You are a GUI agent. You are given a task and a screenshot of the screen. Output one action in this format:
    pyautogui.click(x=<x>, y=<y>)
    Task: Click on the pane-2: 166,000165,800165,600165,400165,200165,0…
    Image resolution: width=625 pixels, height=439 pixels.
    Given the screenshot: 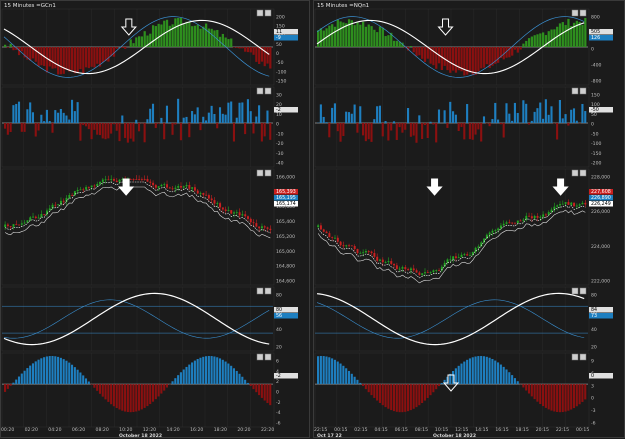 What is the action you would take?
    pyautogui.click(x=150, y=227)
    